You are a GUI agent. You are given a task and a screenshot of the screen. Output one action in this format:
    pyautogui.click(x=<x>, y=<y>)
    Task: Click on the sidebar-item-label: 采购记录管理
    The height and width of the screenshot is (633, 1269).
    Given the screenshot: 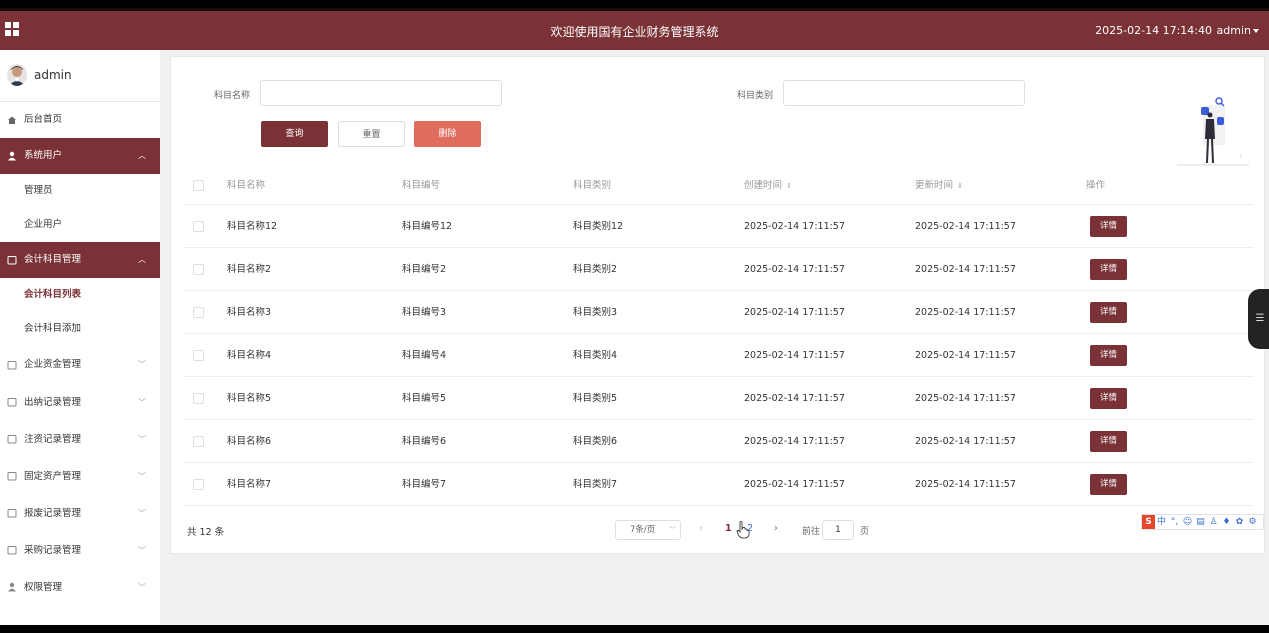 What is the action you would take?
    pyautogui.click(x=53, y=550)
    